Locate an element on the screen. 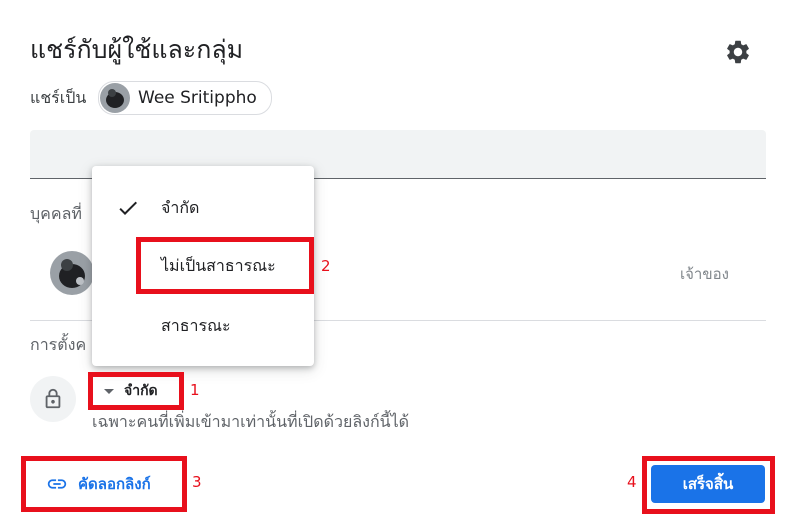 The width and height of the screenshot is (796, 531). share-as-account-chip: Wee Sritippho is located at coordinates (185, 98).